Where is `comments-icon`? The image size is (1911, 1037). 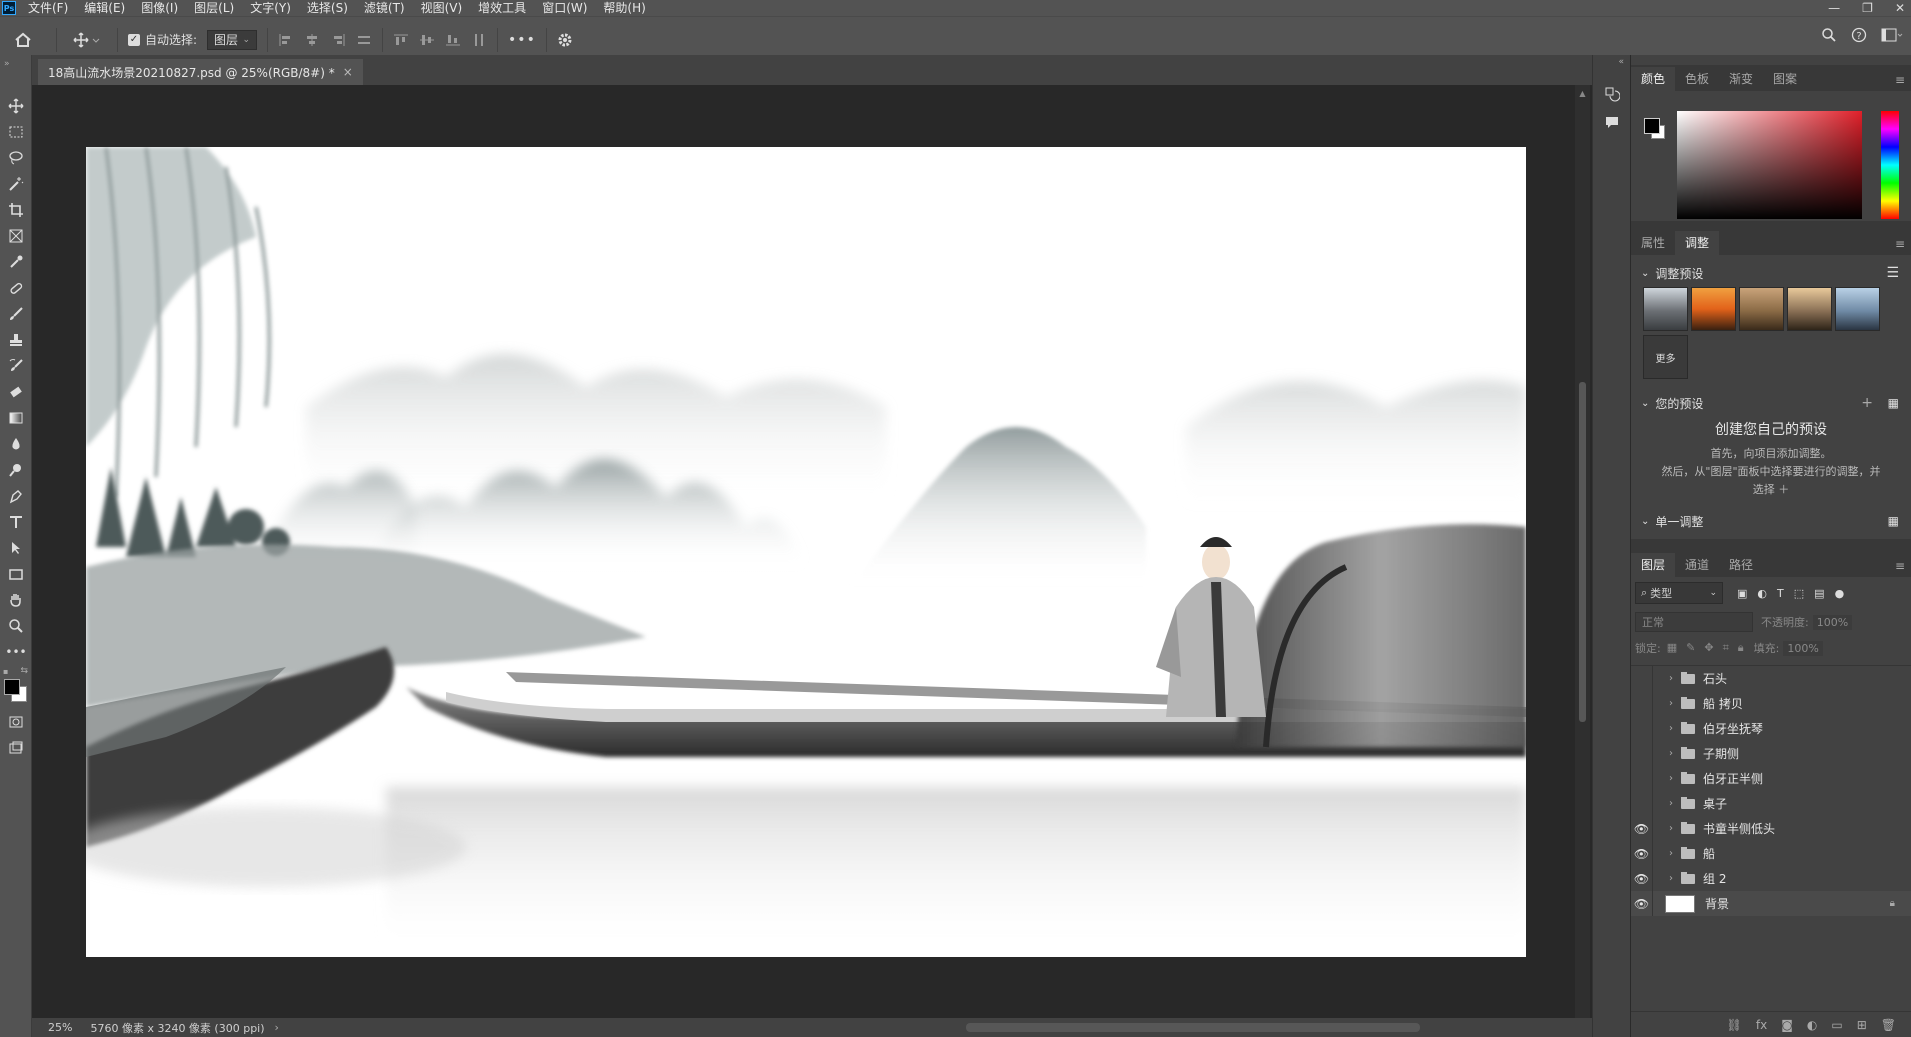 comments-icon is located at coordinates (1612, 122).